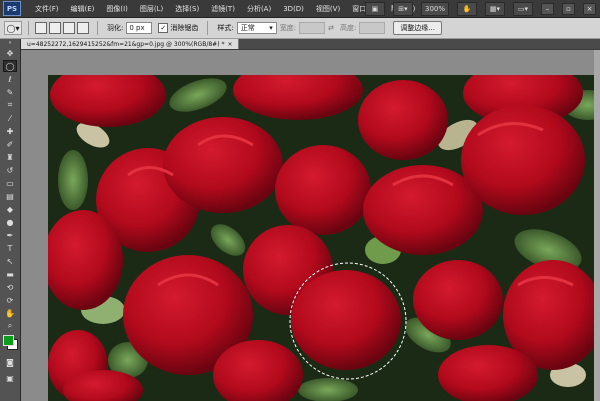 This screenshot has height=401, width=600. Describe the element at coordinates (10, 326) in the screenshot. I see `zoom-icon: ⌕` at that location.